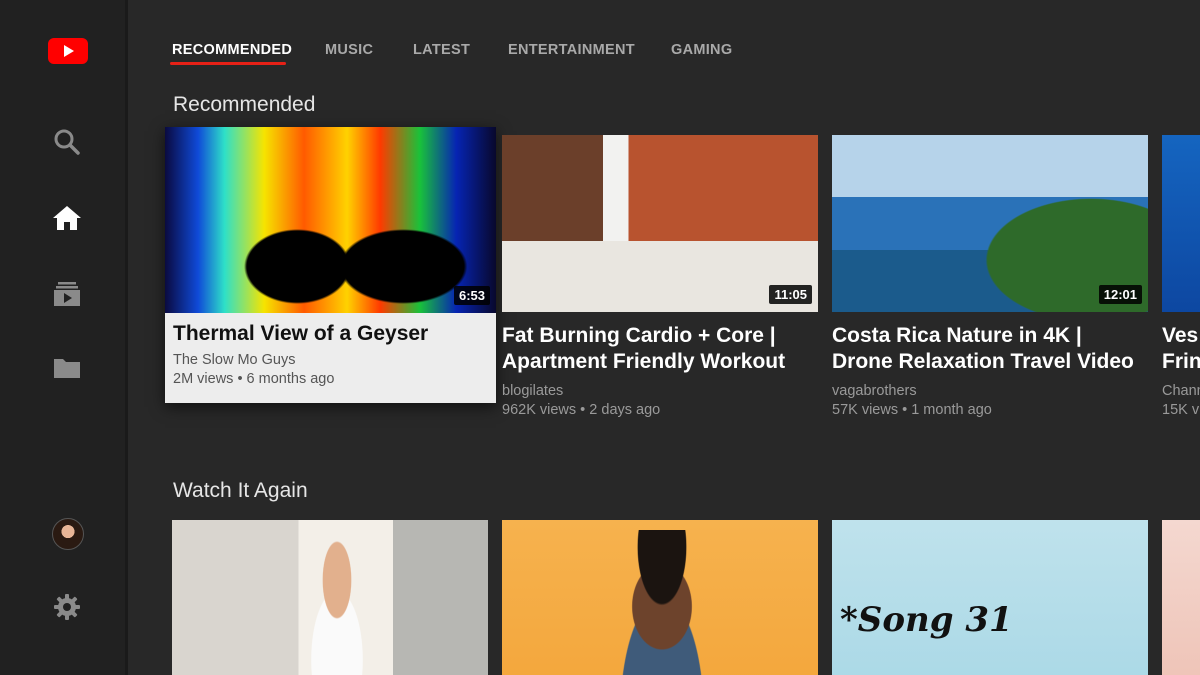  Describe the element at coordinates (660, 223) in the screenshot. I see `video-thumbnail: 11:05` at that location.